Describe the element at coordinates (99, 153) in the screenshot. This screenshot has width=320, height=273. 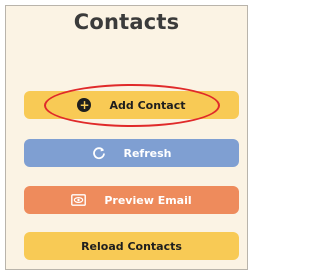
I see `refresh-icon` at that location.